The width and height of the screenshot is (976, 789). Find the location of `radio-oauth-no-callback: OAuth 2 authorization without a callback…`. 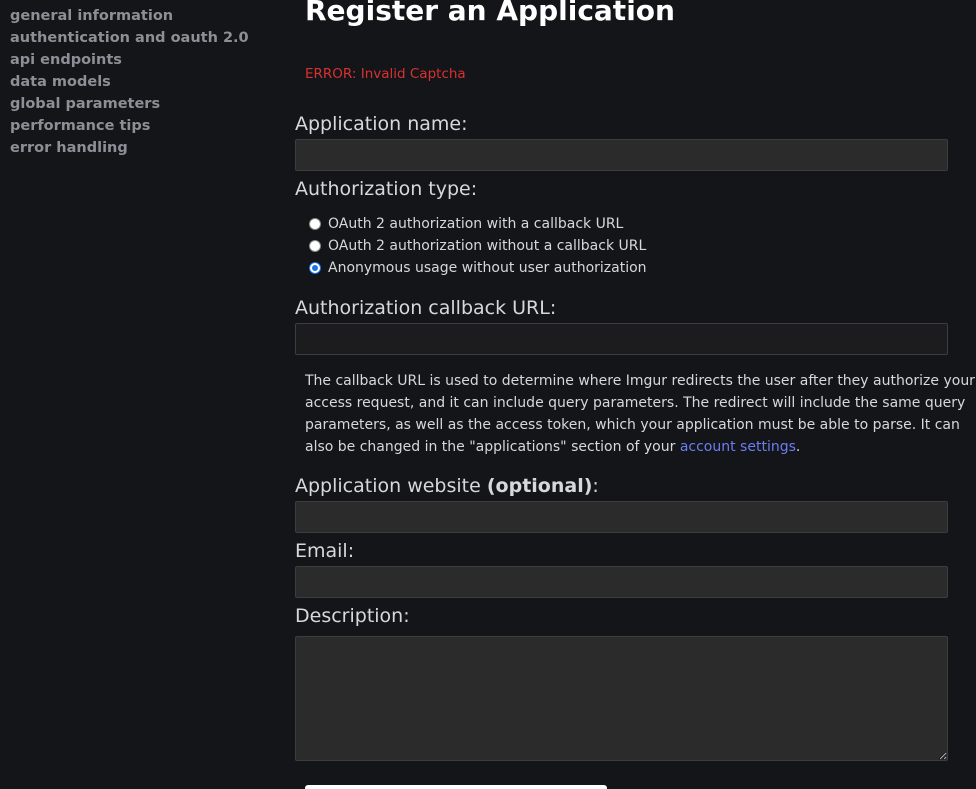

radio-oauth-no-callback: OAuth 2 authorization without a callback… is located at coordinates (477, 246).